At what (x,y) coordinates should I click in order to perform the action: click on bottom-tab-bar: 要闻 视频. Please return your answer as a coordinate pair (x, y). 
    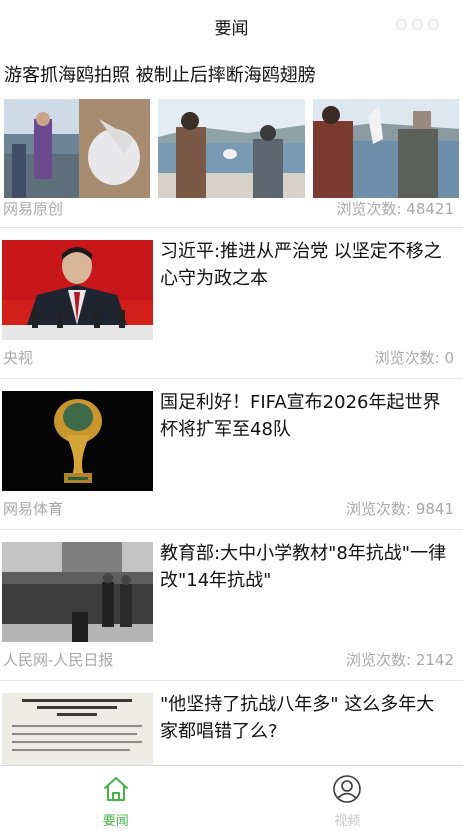
    Looking at the image, I should click on (231, 802).